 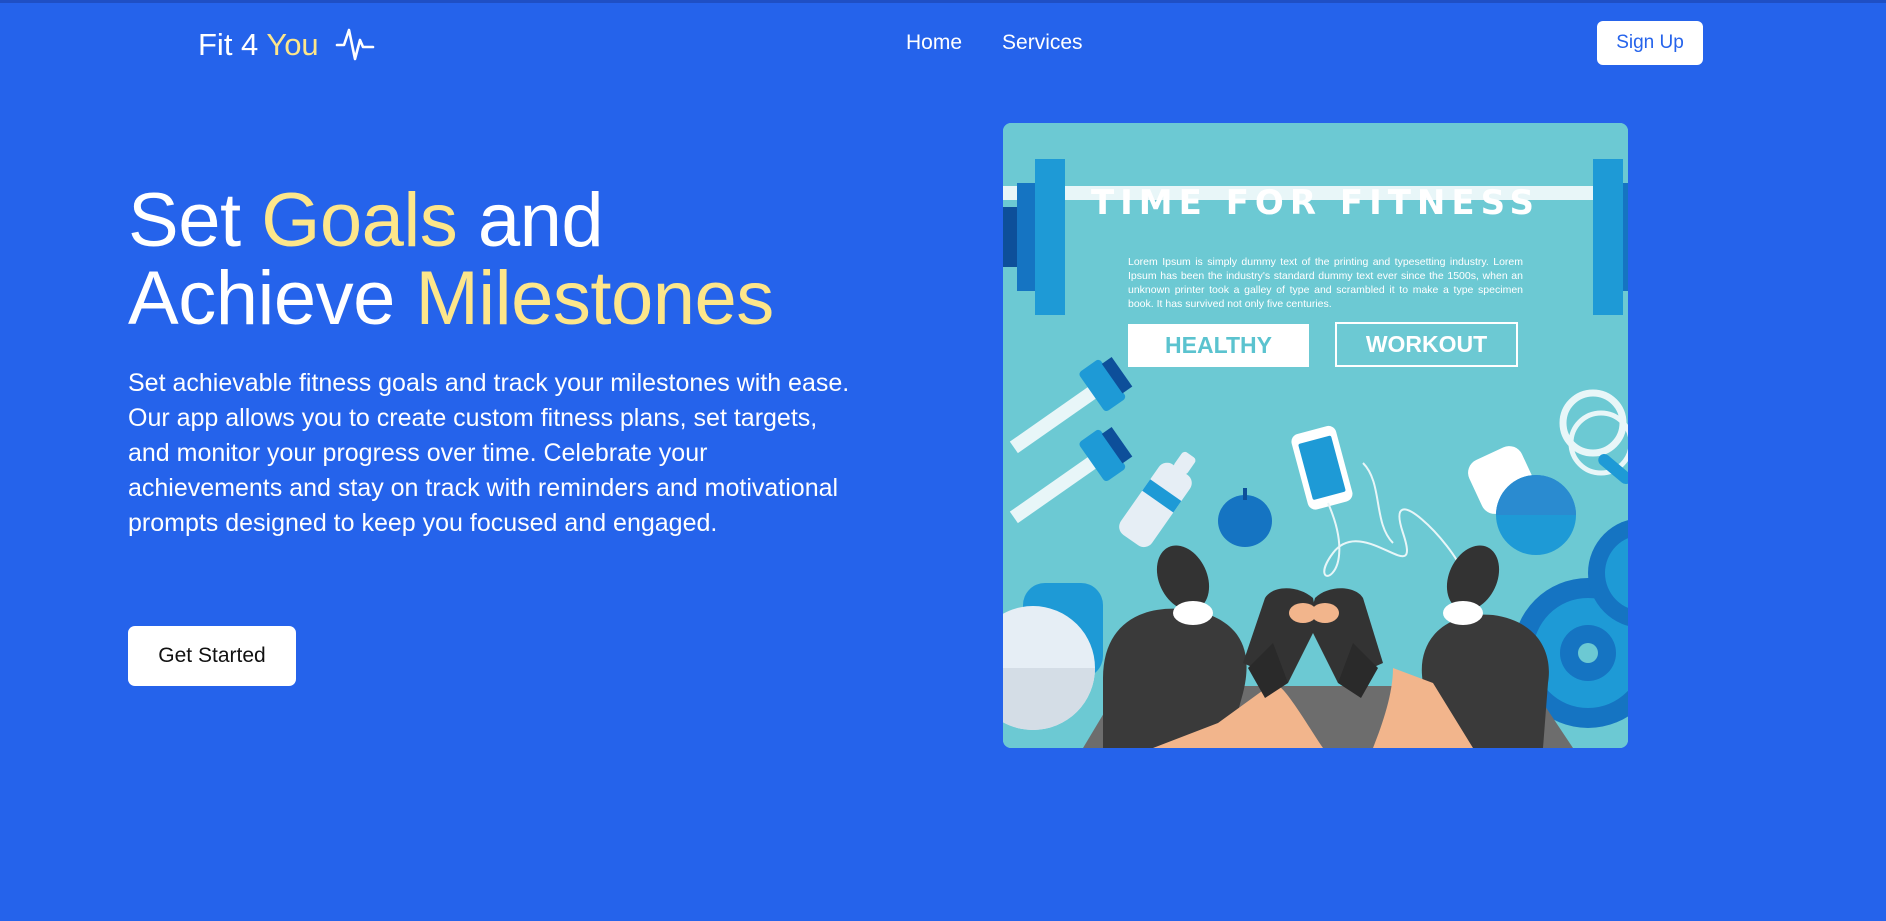 I want to click on hero-title-word-milestones: Milestones, so click(x=595, y=298).